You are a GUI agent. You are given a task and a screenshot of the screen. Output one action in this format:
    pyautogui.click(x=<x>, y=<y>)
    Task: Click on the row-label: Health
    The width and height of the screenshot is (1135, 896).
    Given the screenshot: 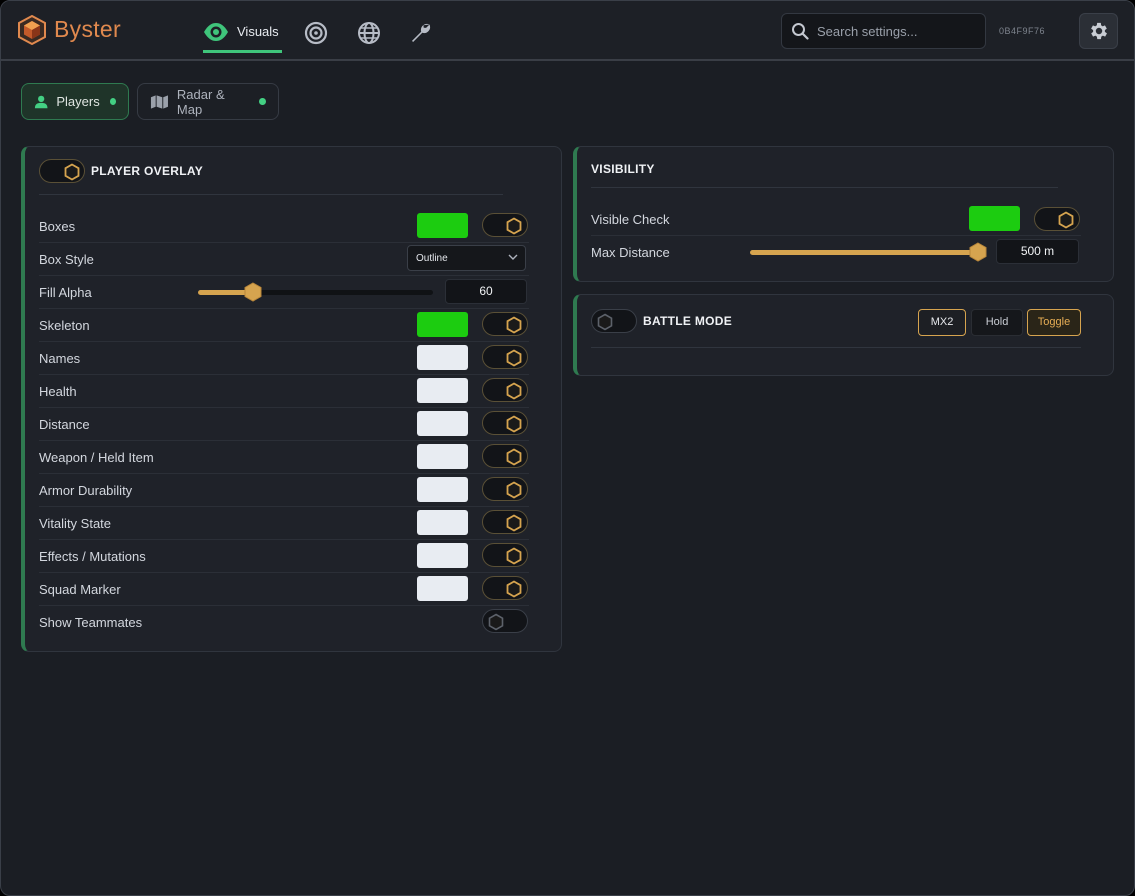 What is the action you would take?
    pyautogui.click(x=58, y=391)
    